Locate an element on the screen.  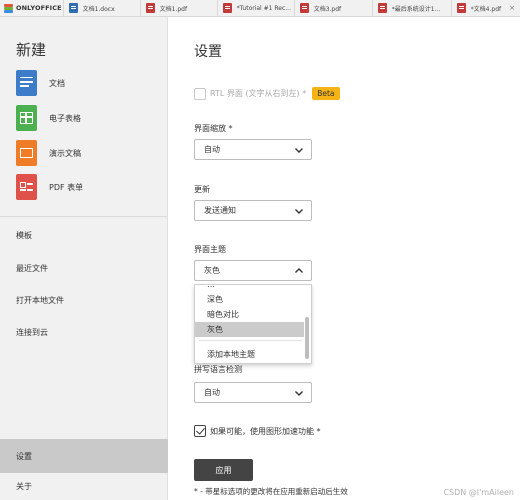
create-item-label: 演示文稿 is located at coordinates (65, 153).